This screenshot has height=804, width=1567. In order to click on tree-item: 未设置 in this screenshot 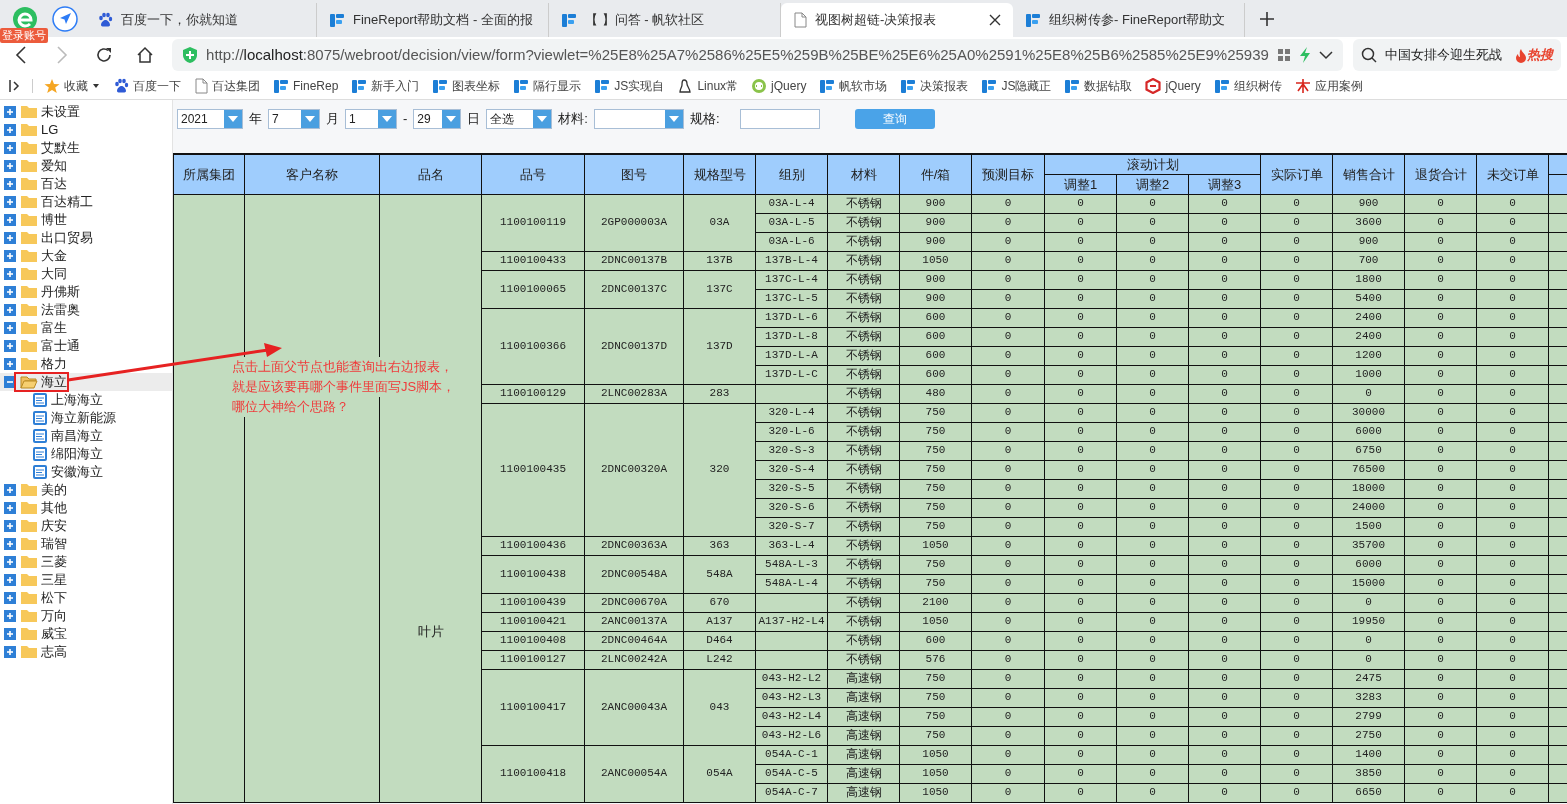, I will do `click(60, 112)`.